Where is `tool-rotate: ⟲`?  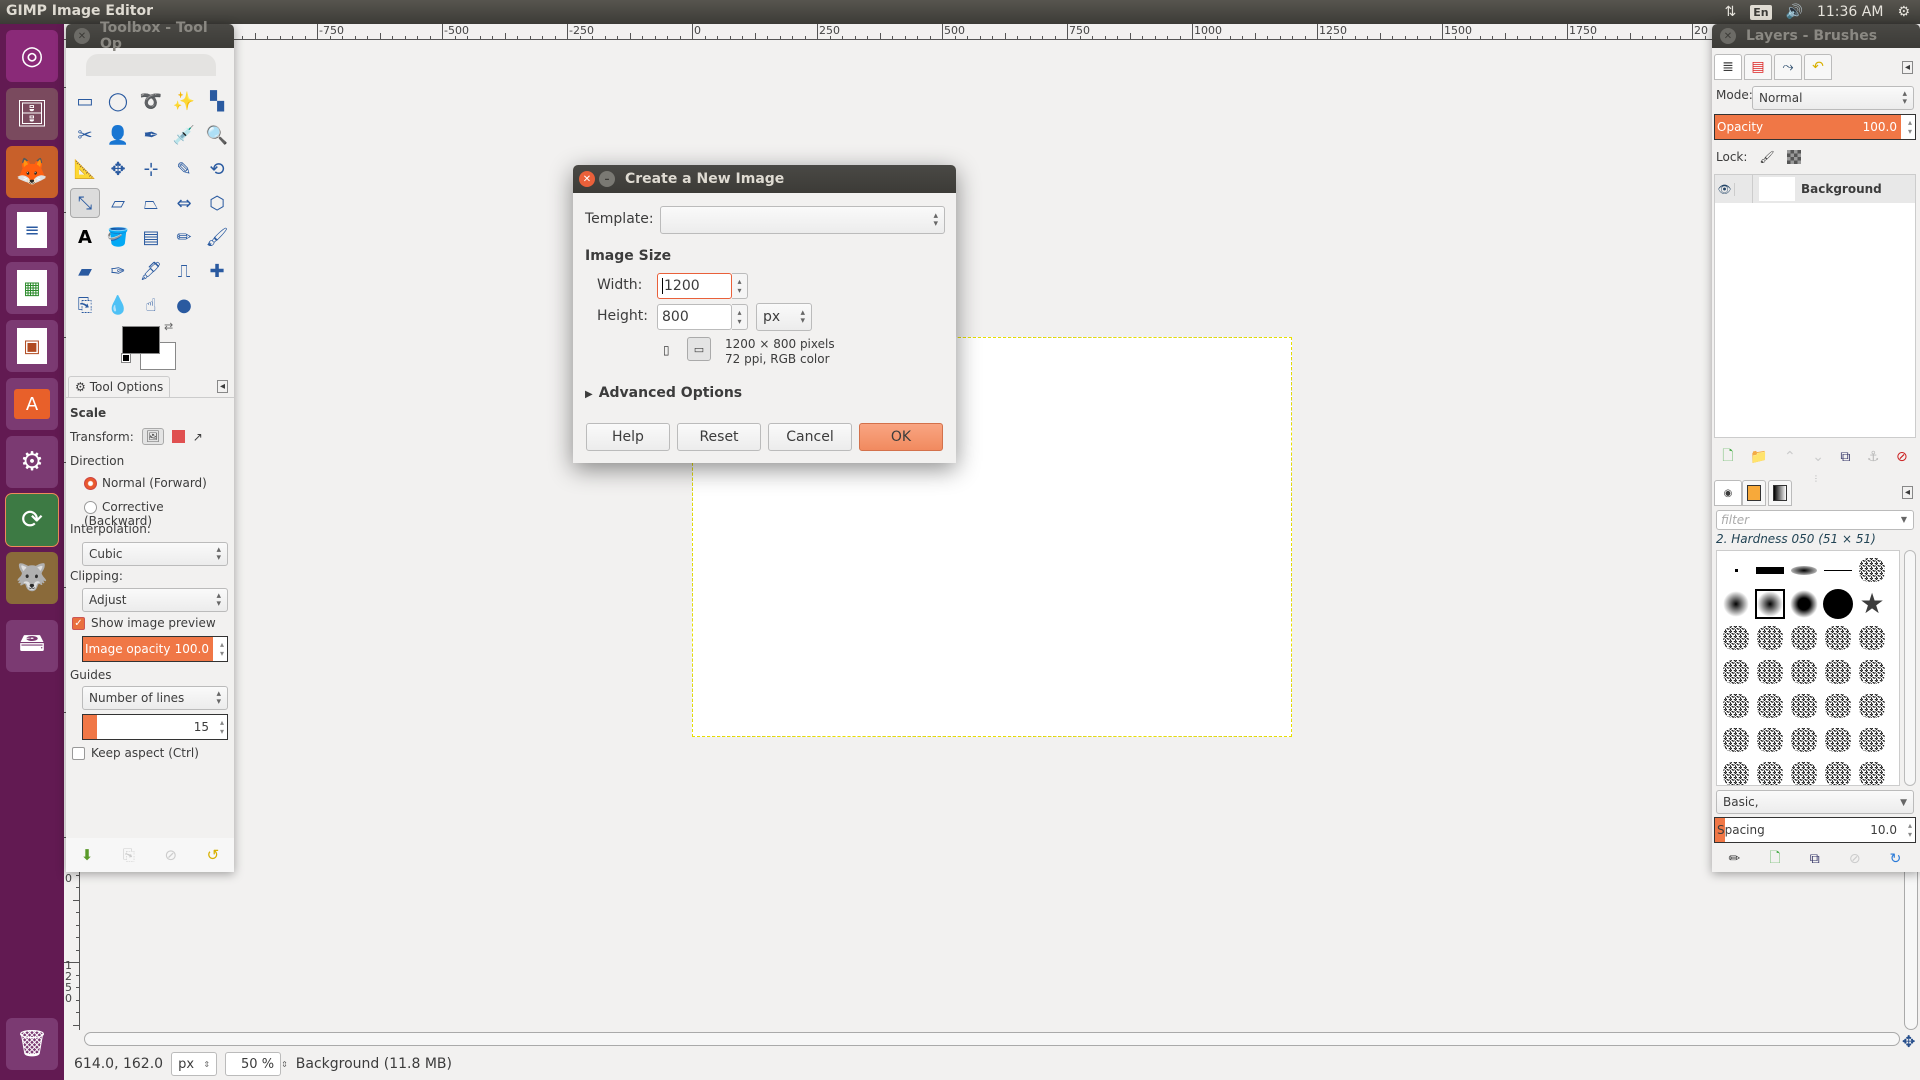
tool-rotate: ⟲ is located at coordinates (217, 169).